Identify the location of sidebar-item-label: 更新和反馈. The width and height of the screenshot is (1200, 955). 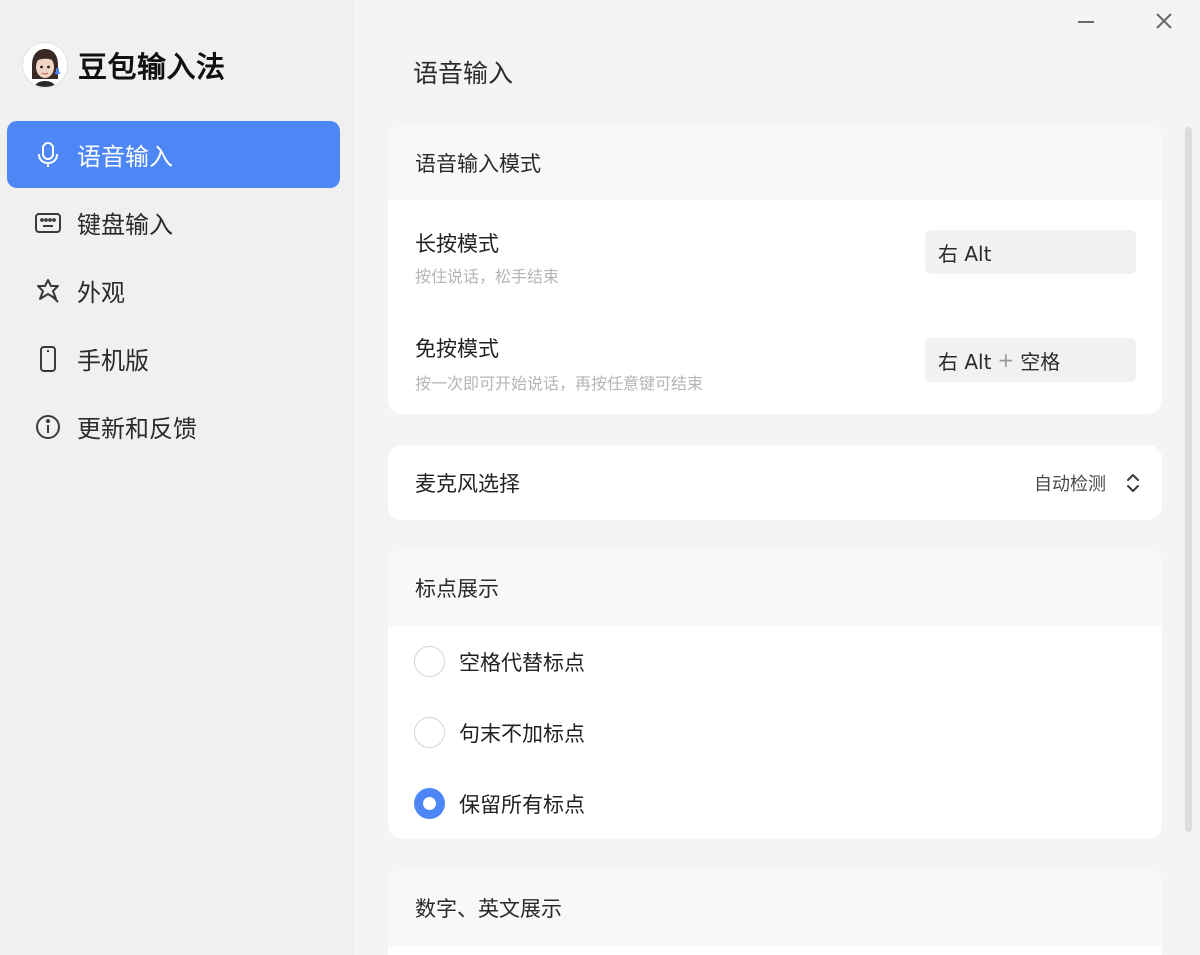
(137, 429).